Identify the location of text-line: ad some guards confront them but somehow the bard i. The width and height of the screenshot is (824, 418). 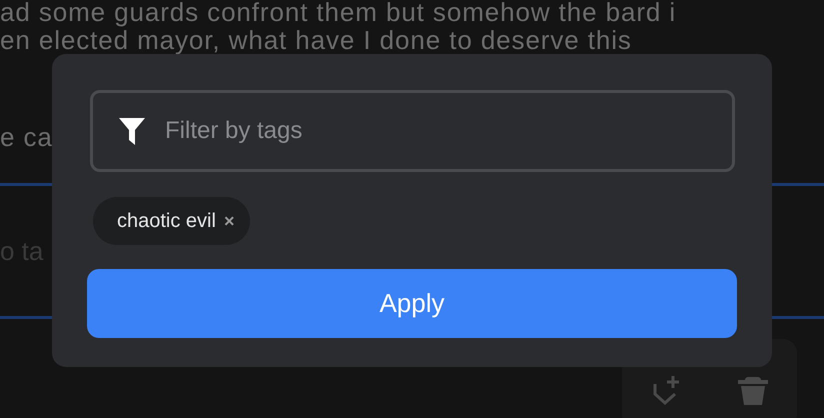
(338, 13).